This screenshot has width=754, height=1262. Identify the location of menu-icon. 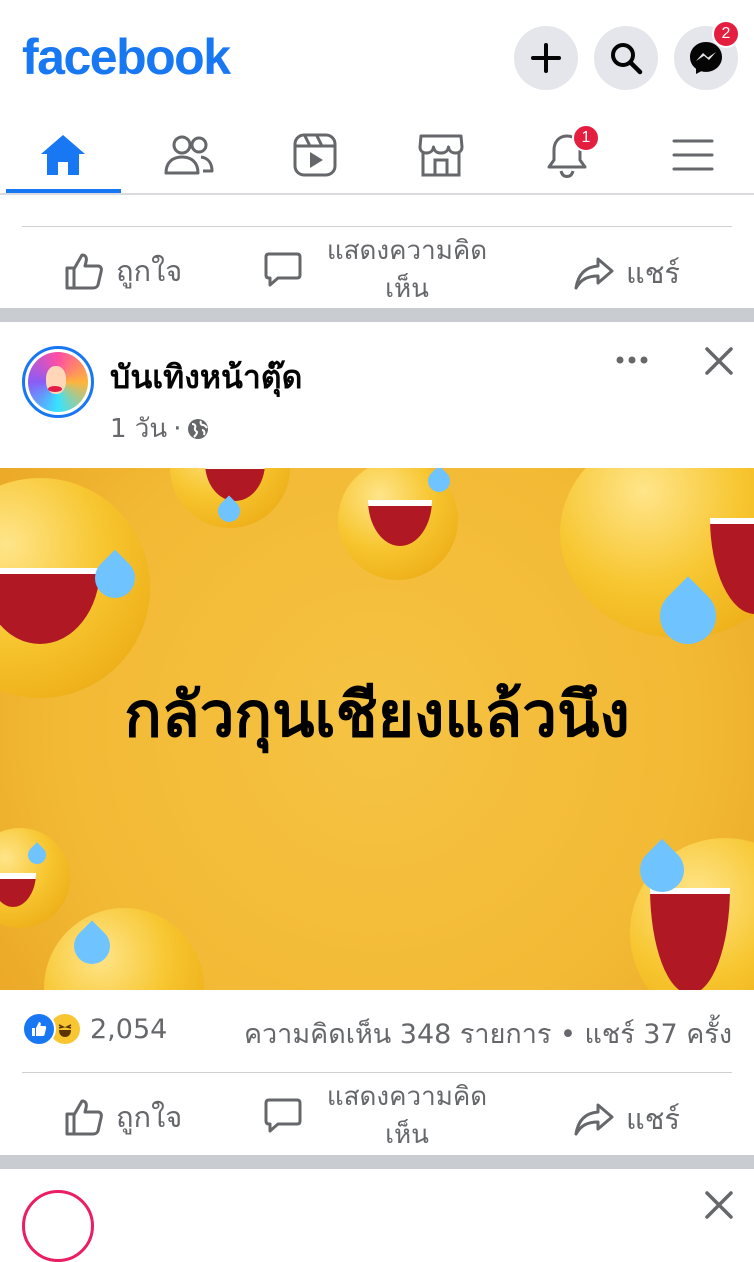
(693, 155).